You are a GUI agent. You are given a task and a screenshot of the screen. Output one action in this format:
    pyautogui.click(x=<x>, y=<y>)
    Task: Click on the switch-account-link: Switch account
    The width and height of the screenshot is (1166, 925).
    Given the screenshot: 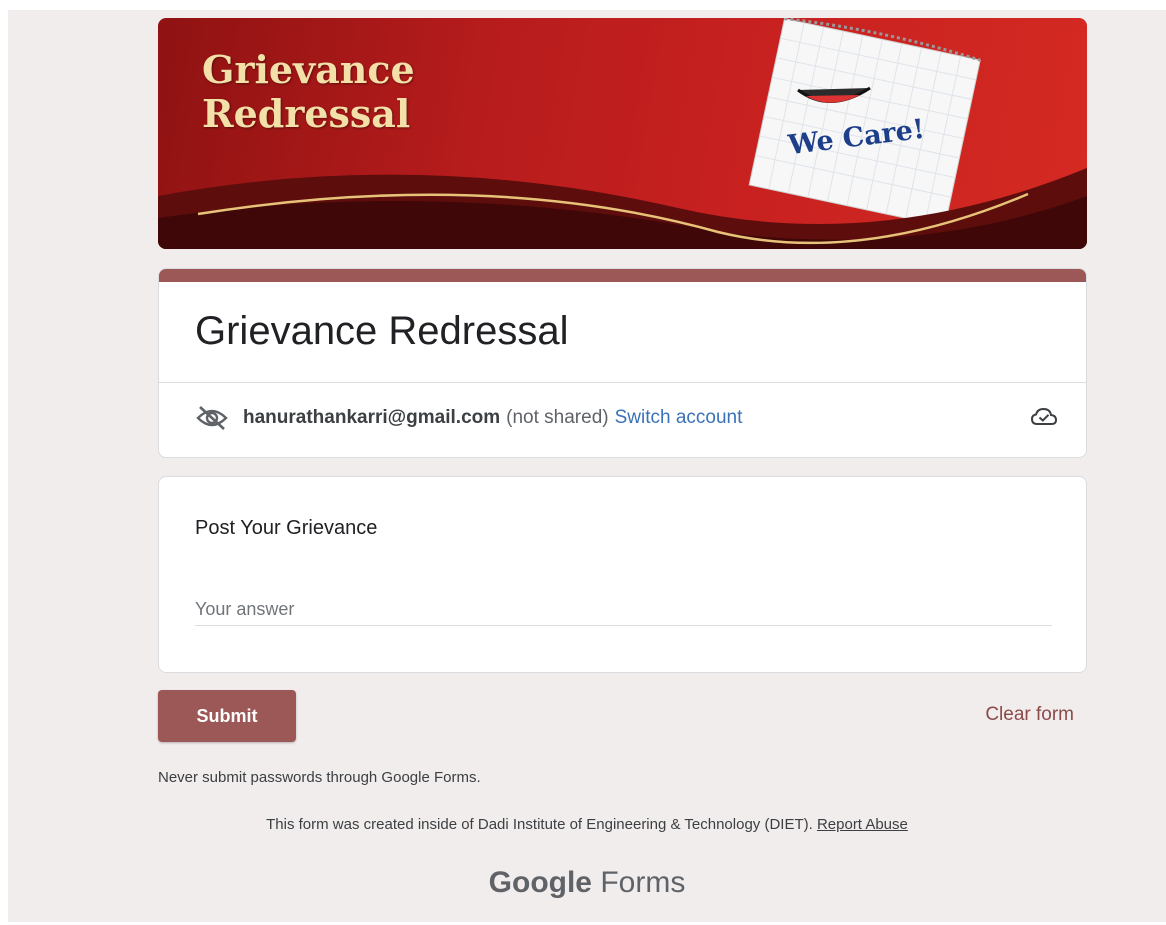 What is the action you would take?
    pyautogui.click(x=679, y=418)
    